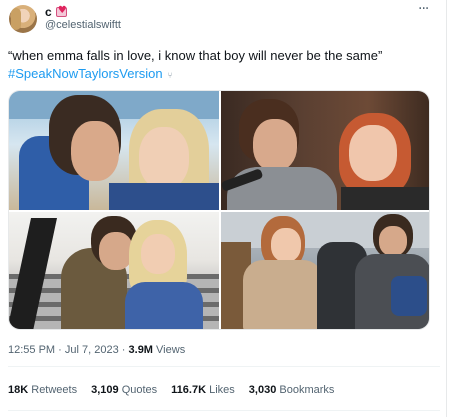  I want to click on heart-letter-icon, so click(61, 11).